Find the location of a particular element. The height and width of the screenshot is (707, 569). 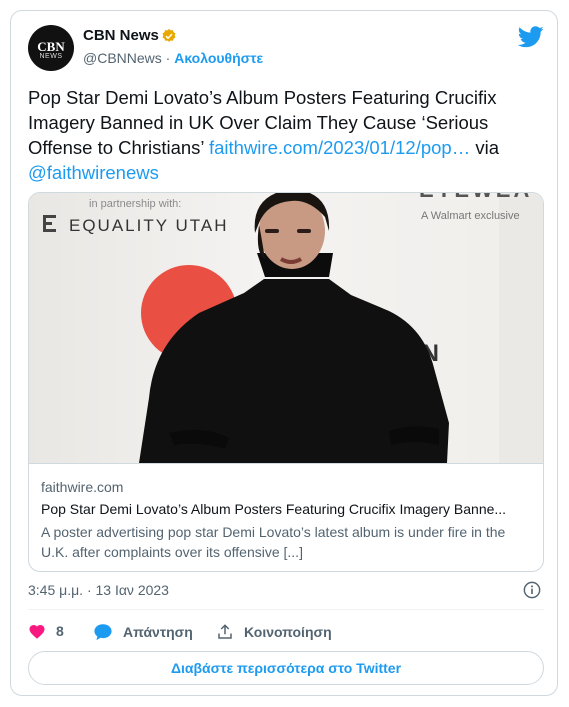

account-handle: @CBNNews is located at coordinates (122, 58).